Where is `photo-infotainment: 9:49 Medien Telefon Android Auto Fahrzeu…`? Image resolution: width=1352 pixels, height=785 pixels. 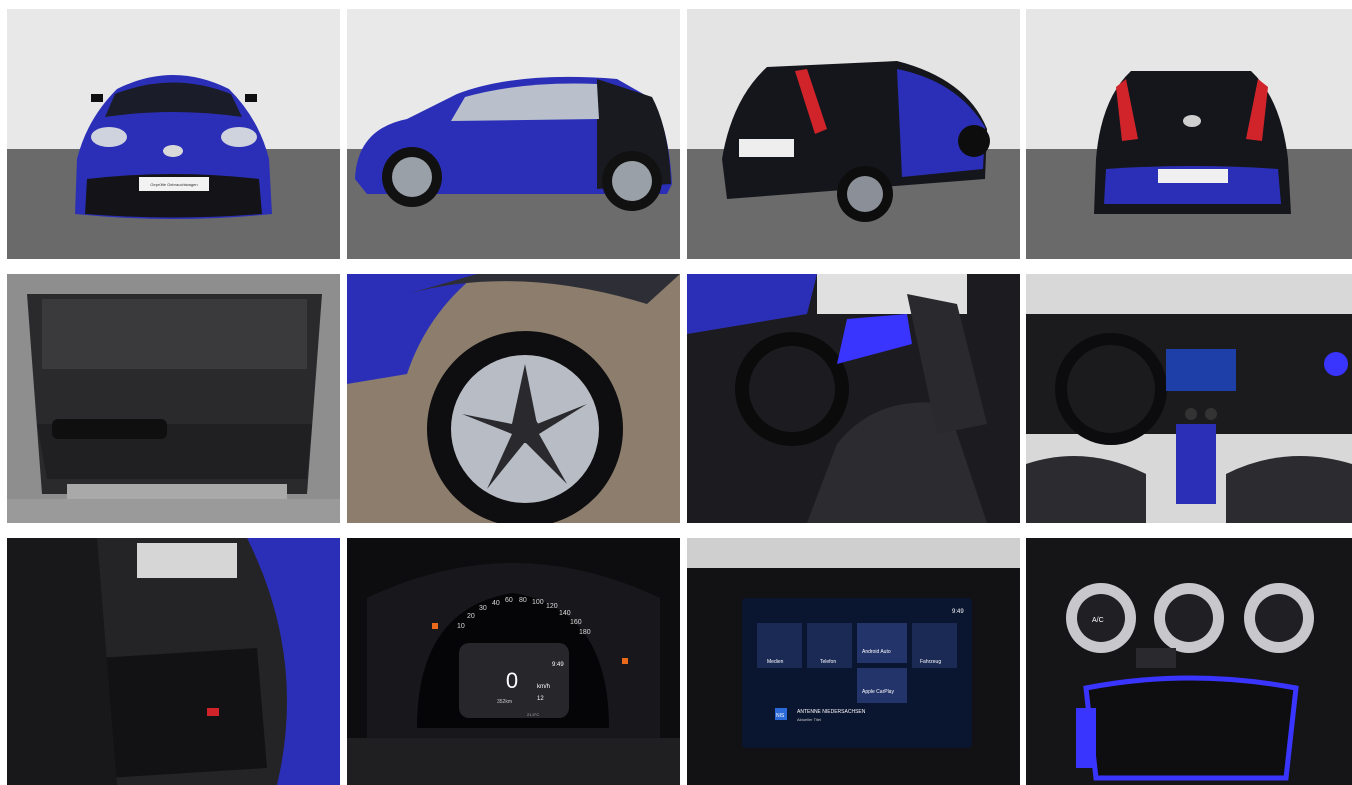 photo-infotainment: 9:49 Medien Telefon Android Auto Fahrzeu… is located at coordinates (853, 661).